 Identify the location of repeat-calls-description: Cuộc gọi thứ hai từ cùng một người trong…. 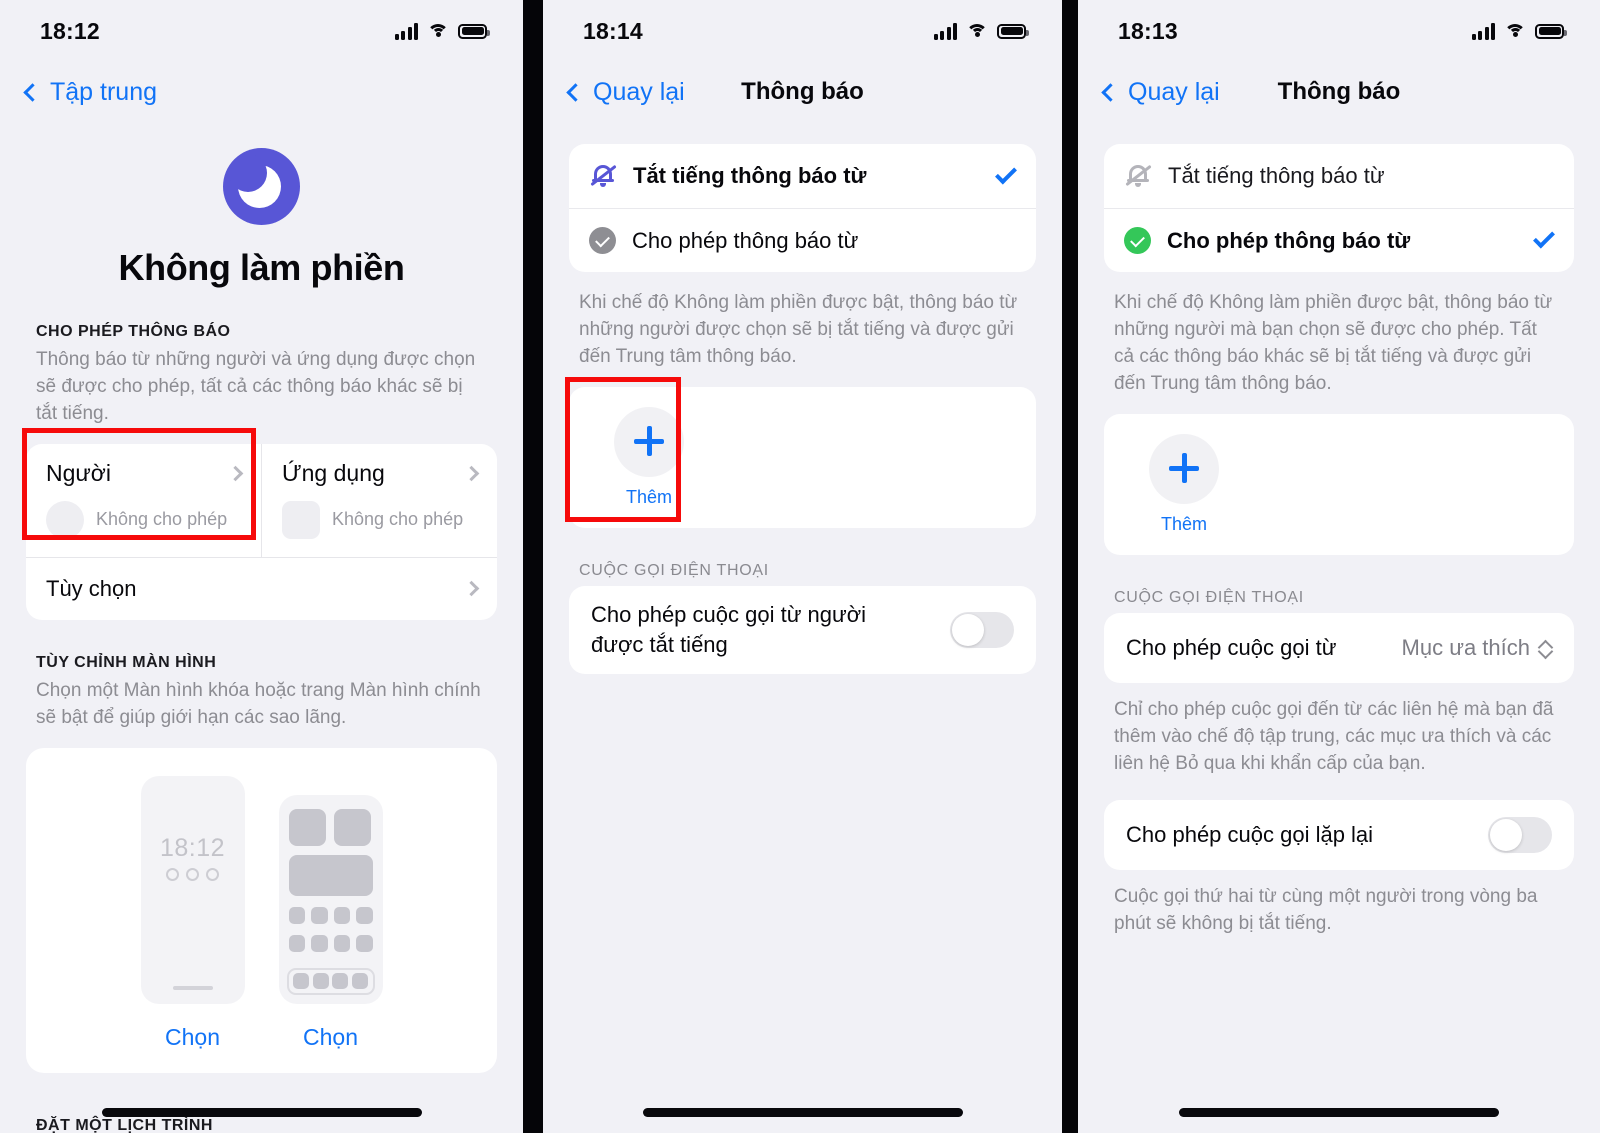
(1326, 909).